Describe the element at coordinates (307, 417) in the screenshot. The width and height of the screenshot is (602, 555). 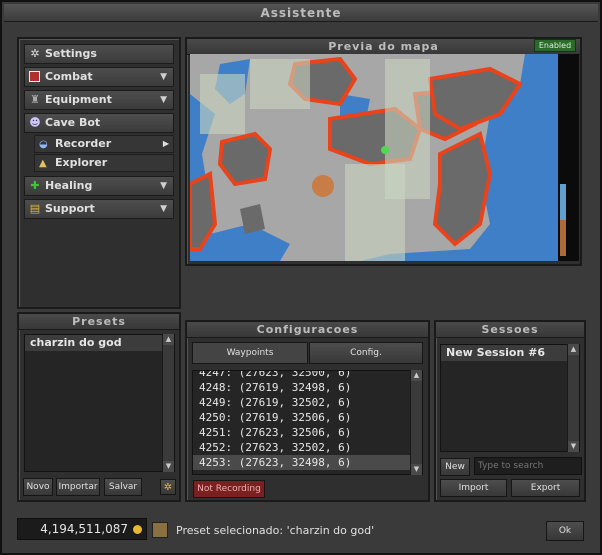
I see `table-row: 4250: (27619, 32506, 6)` at that location.